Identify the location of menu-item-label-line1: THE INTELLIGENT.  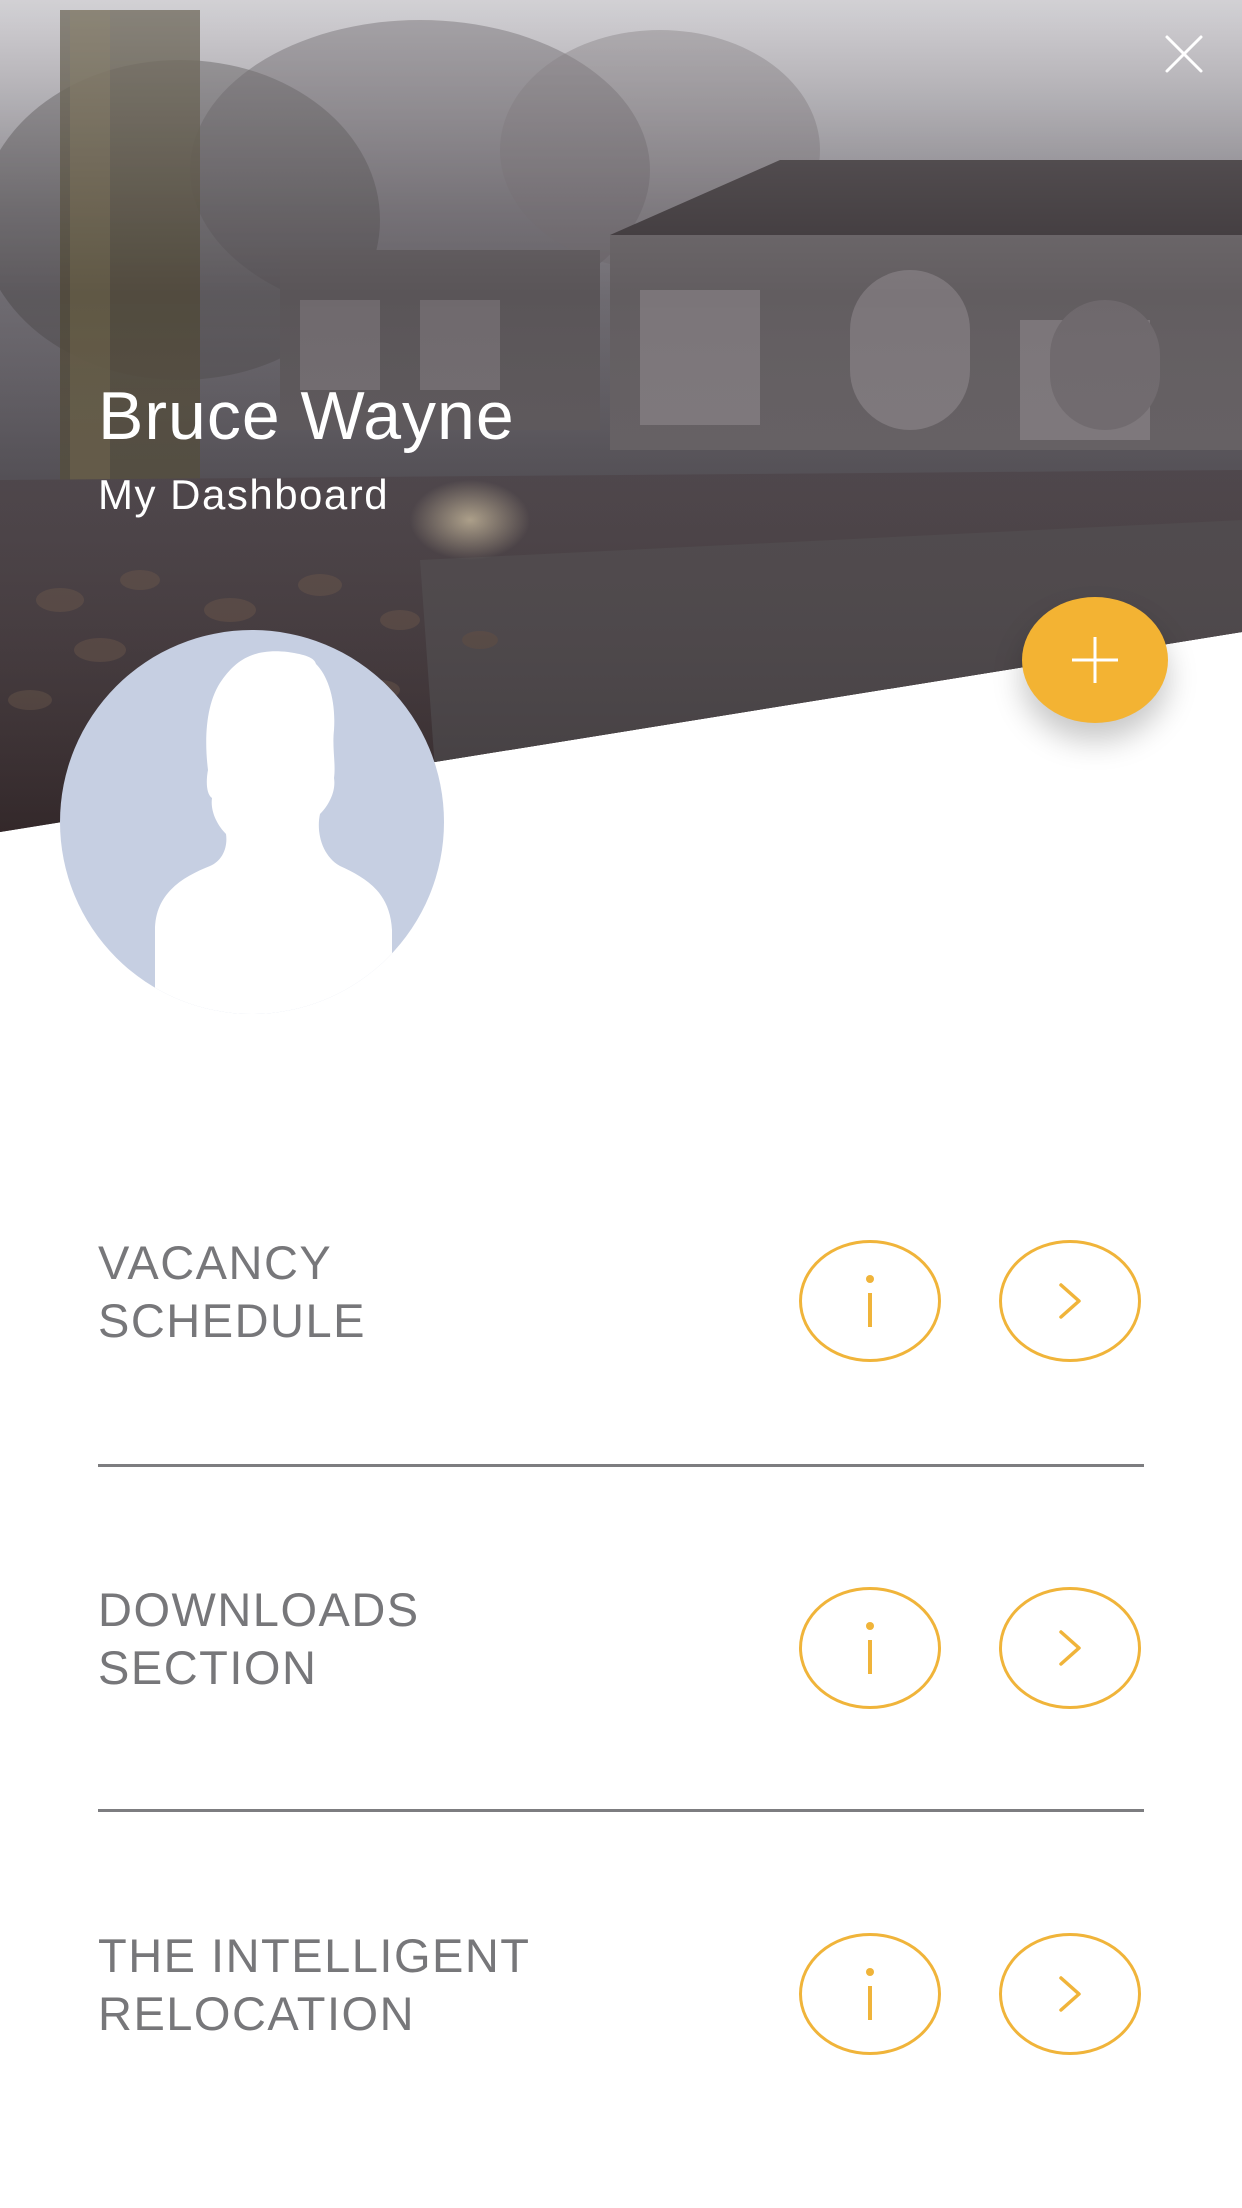
(314, 1955).